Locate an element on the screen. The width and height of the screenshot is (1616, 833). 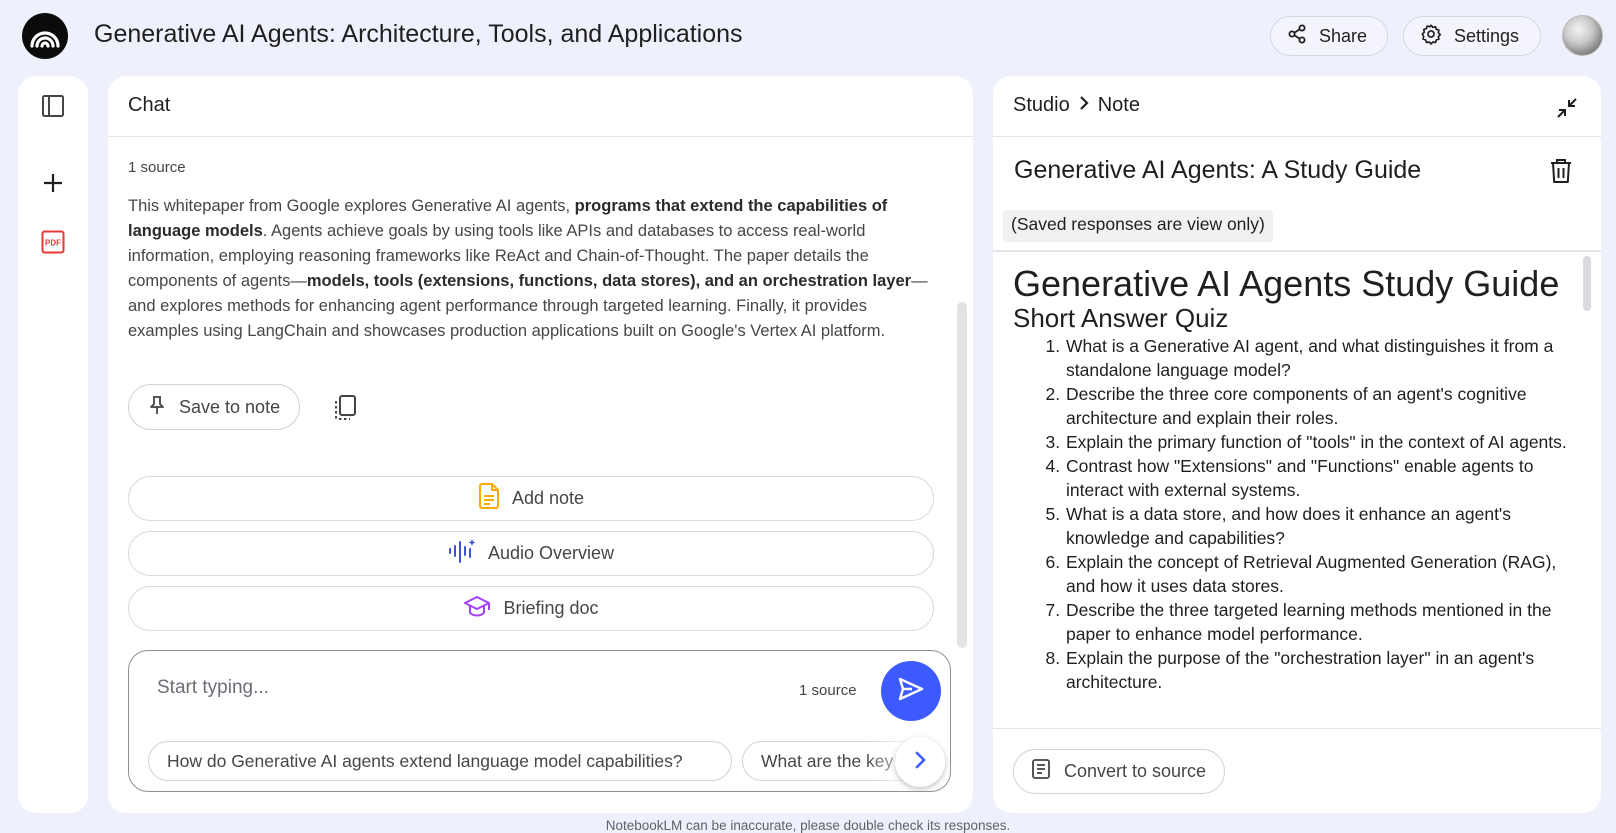
settings-button: Settings is located at coordinates (1472, 36).